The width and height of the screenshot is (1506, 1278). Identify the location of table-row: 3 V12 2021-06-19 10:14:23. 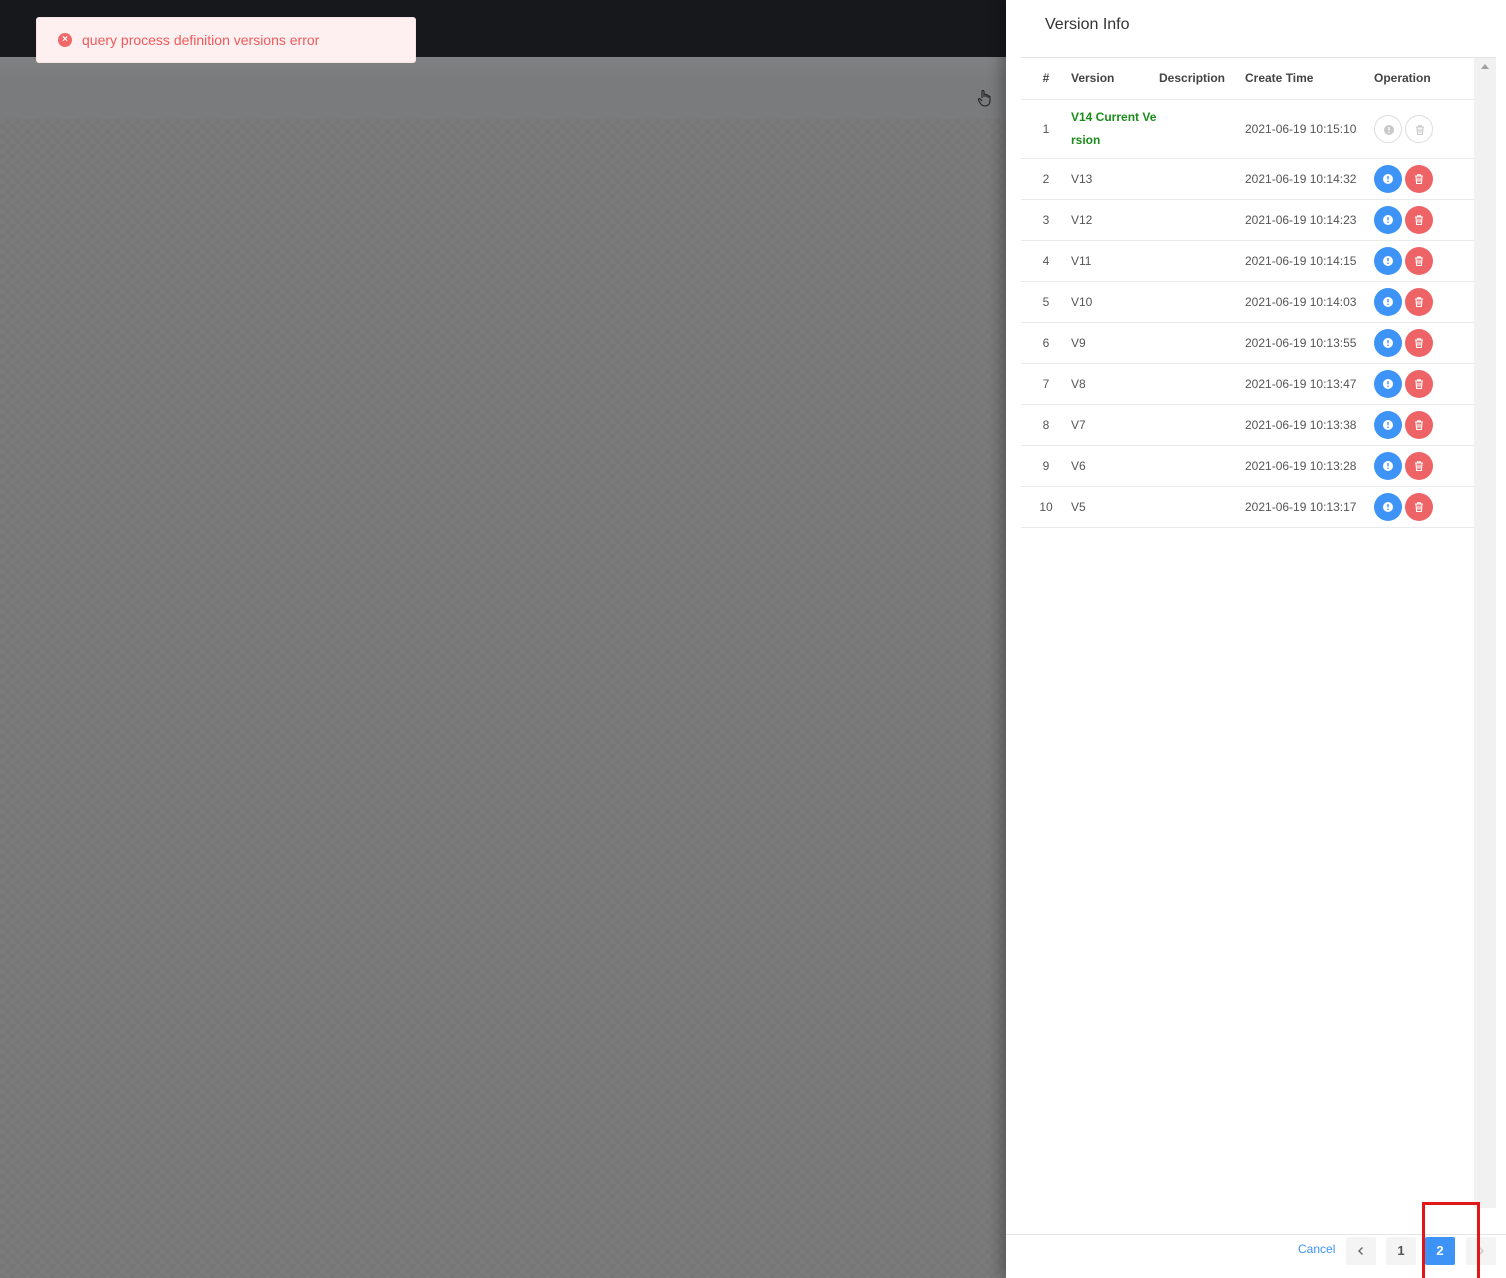
(1247, 220).